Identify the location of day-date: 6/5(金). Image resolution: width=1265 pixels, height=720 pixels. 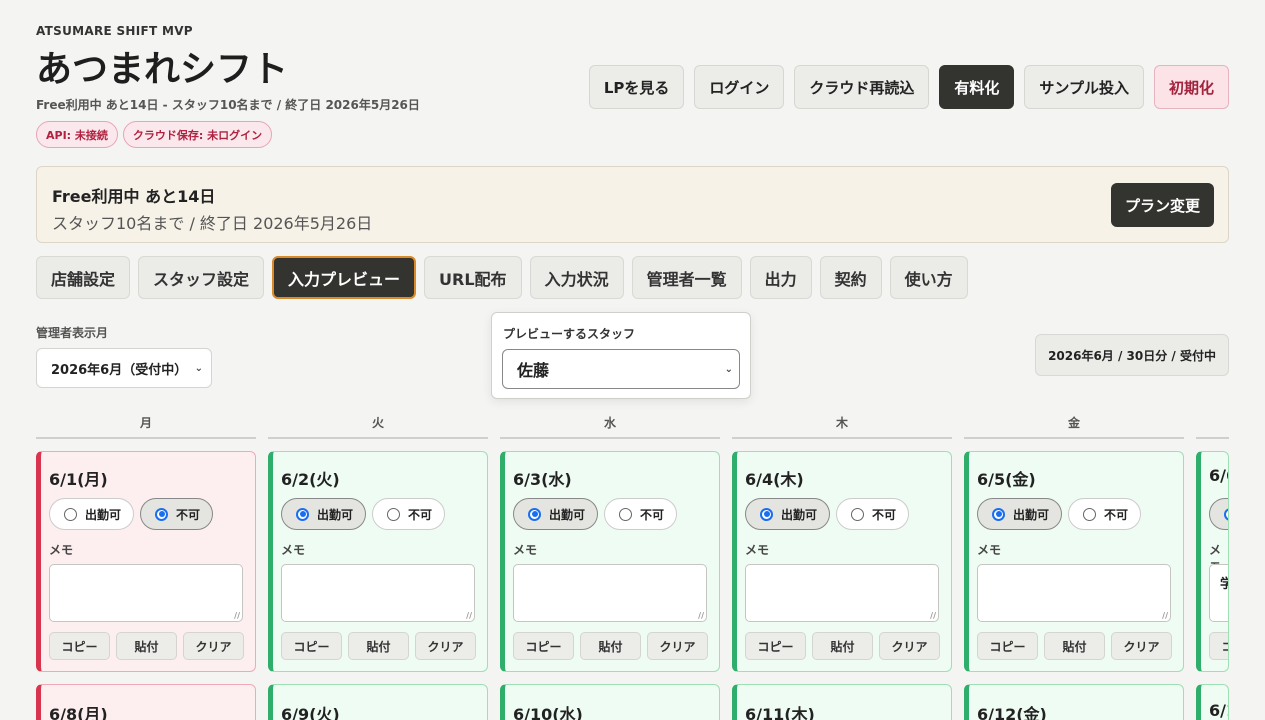
(1006, 479).